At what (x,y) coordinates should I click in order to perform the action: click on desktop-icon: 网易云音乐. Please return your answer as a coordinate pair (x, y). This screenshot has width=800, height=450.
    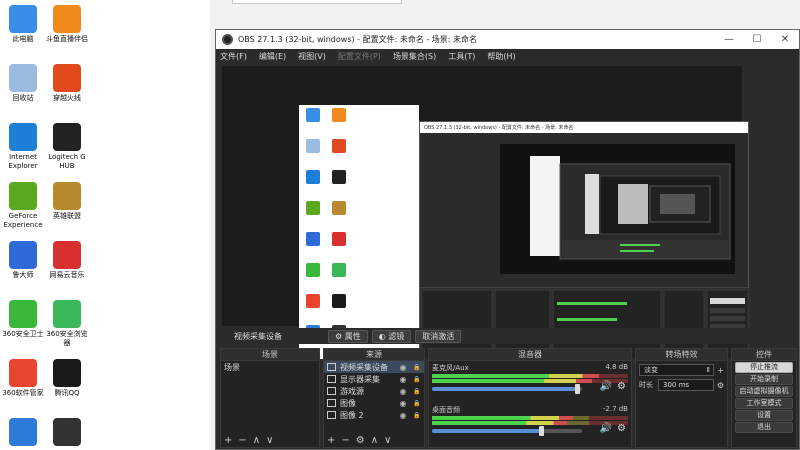
    Looking at the image, I should click on (67, 260).